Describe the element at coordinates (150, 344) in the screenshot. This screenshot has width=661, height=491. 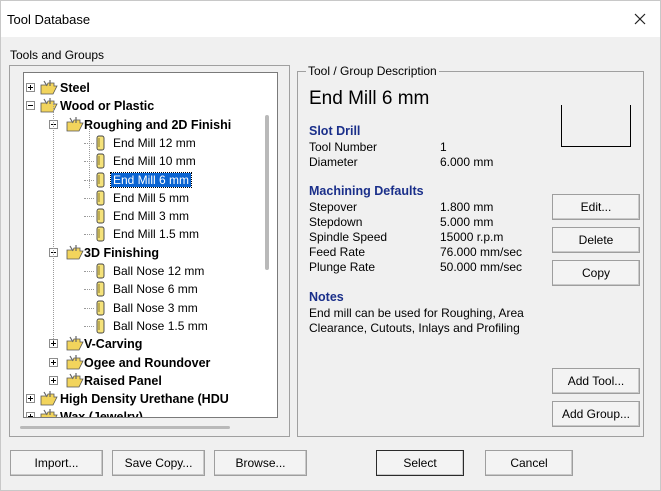
I see `tree-group-item: V-Carving` at that location.